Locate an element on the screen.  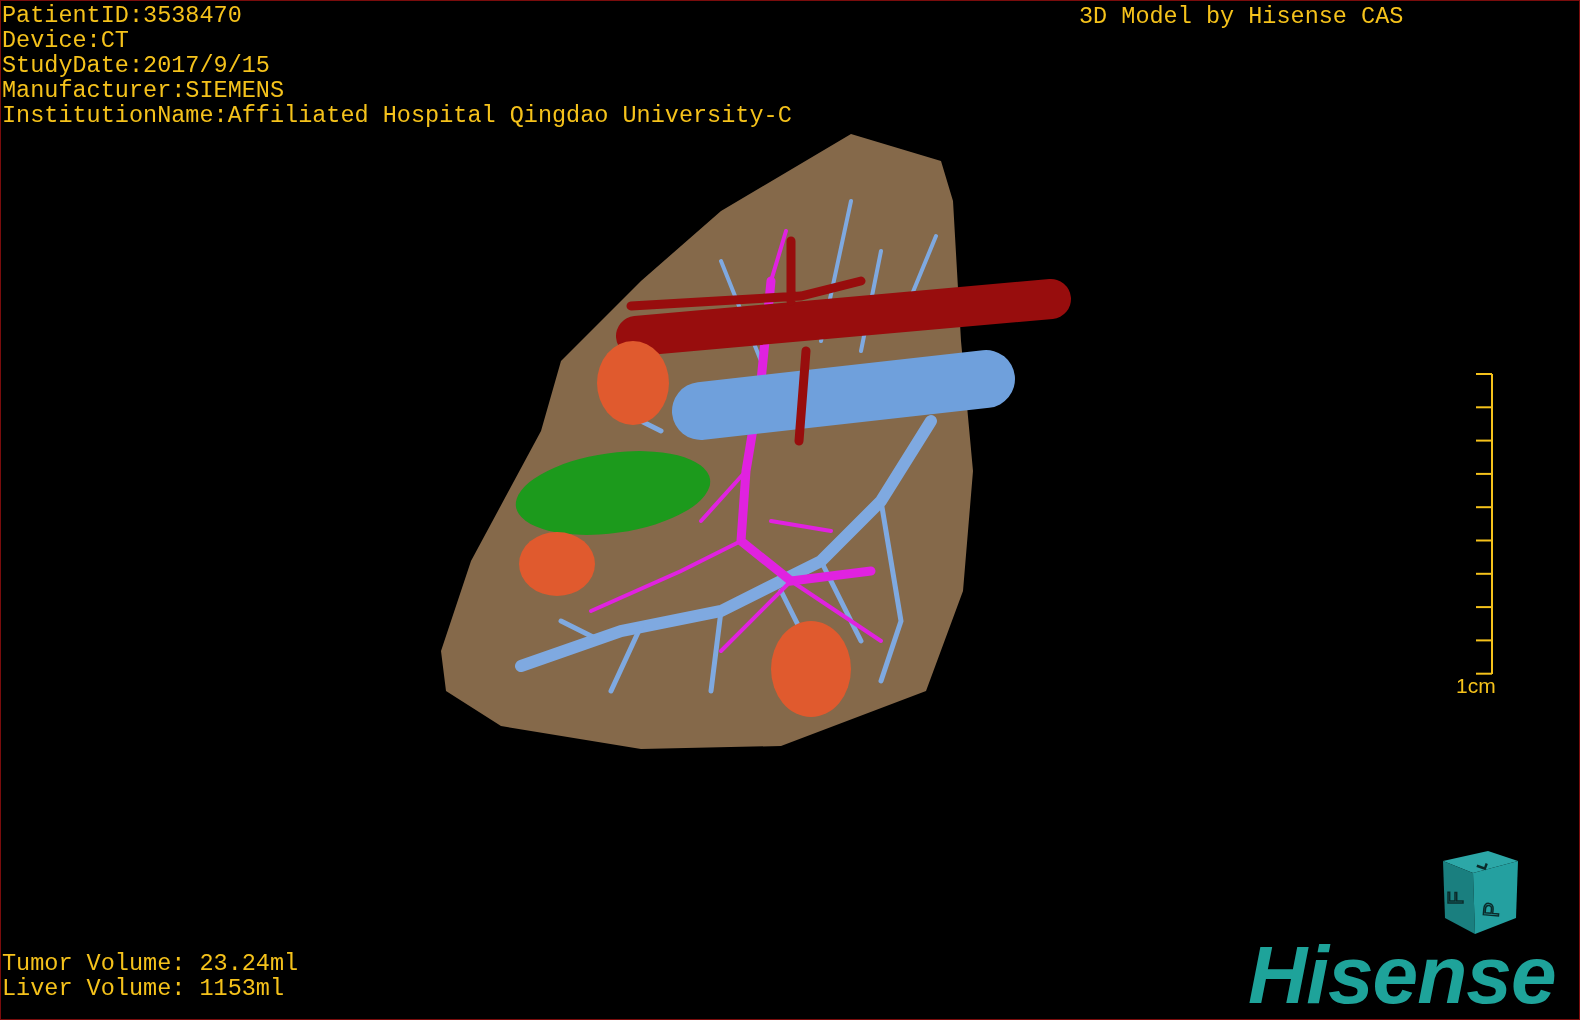
info-line: PatientID:3538470 is located at coordinates (122, 15).